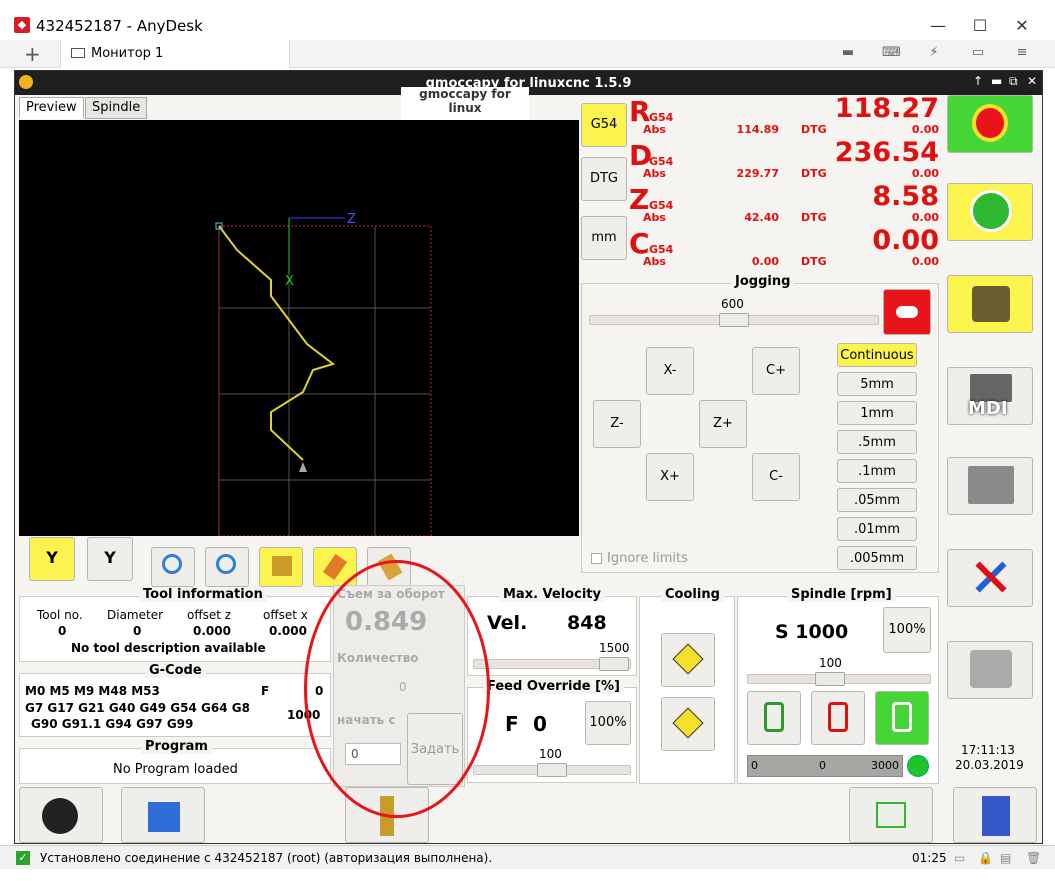  What do you see at coordinates (761, 217) in the screenshot?
I see `axis-z-abs: 42.40` at bounding box center [761, 217].